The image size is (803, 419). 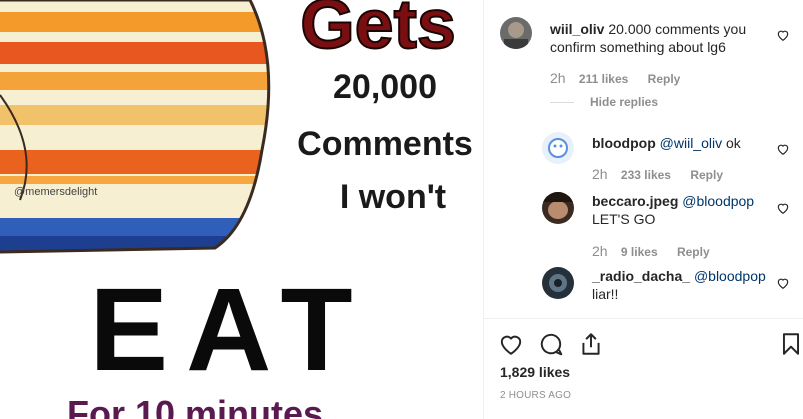 What do you see at coordinates (603, 79) in the screenshot?
I see `comment-likes: 211 likes` at bounding box center [603, 79].